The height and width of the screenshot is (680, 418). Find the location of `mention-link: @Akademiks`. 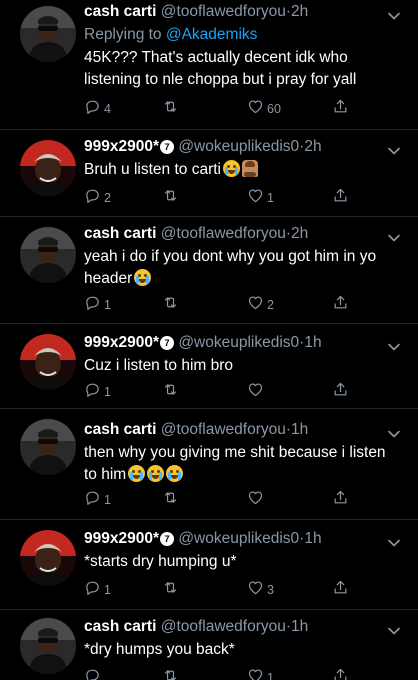

mention-link: @Akademiks is located at coordinates (212, 34).